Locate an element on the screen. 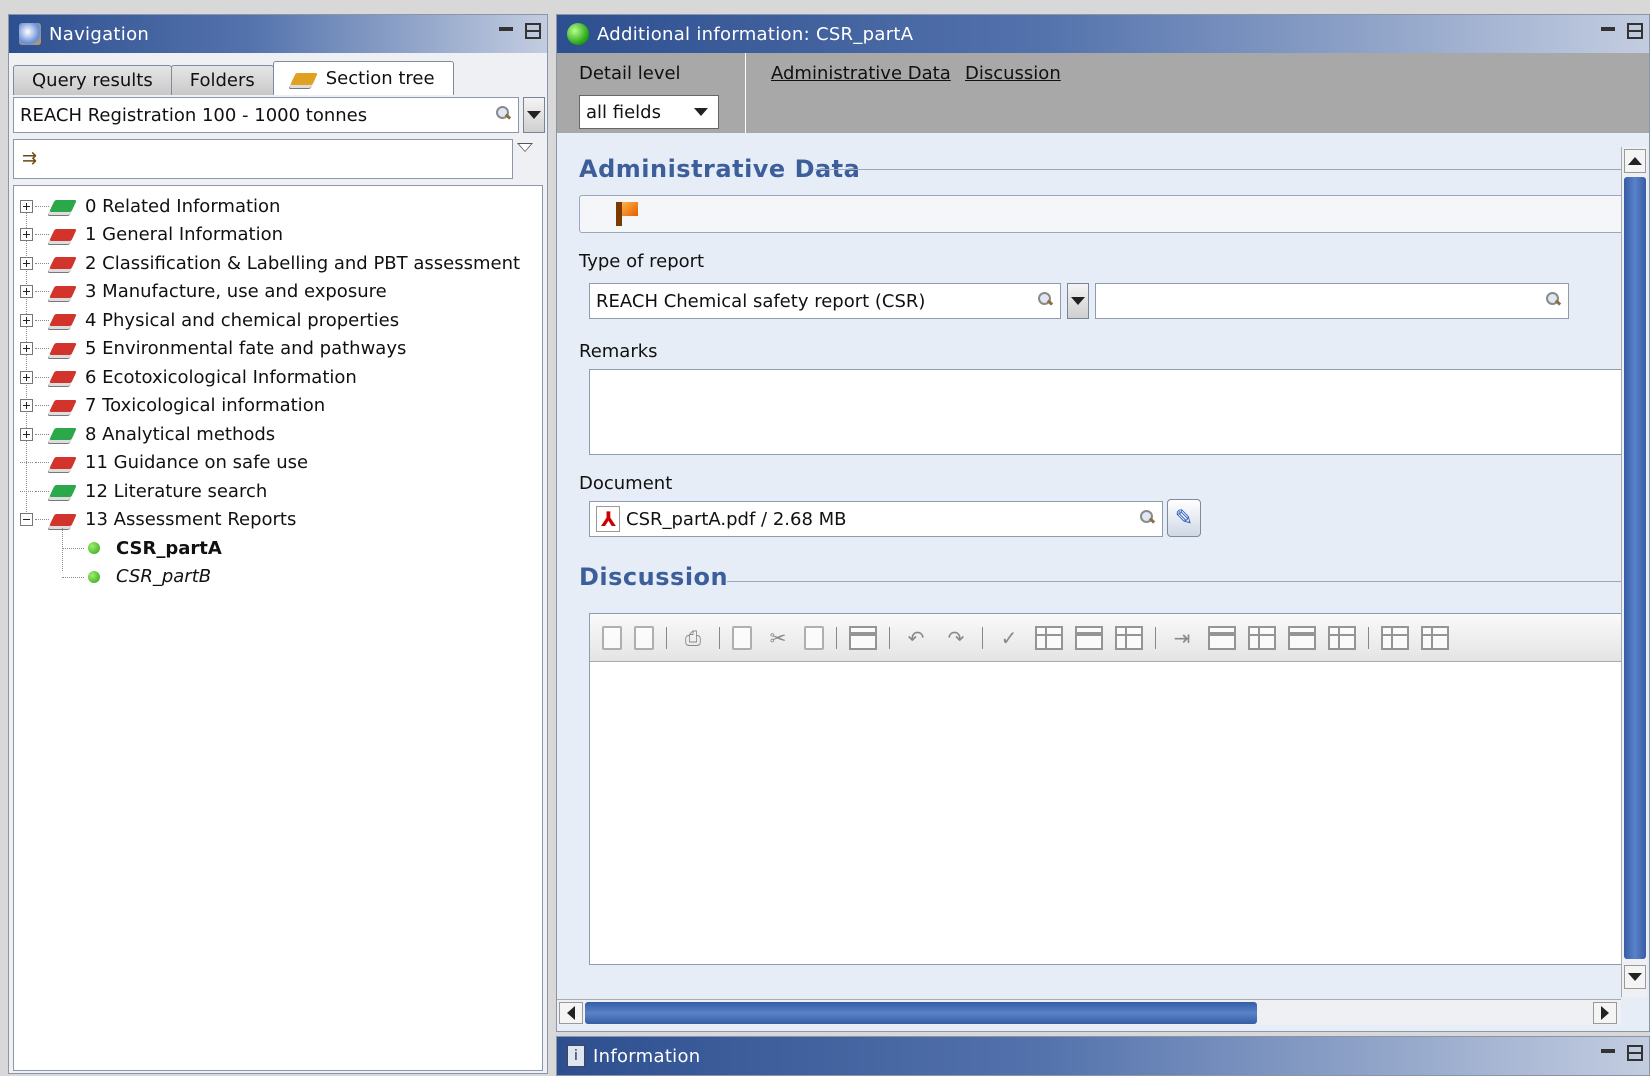 This screenshot has width=1650, height=1076. link-administrative-data: Administrative Data is located at coordinates (861, 73).